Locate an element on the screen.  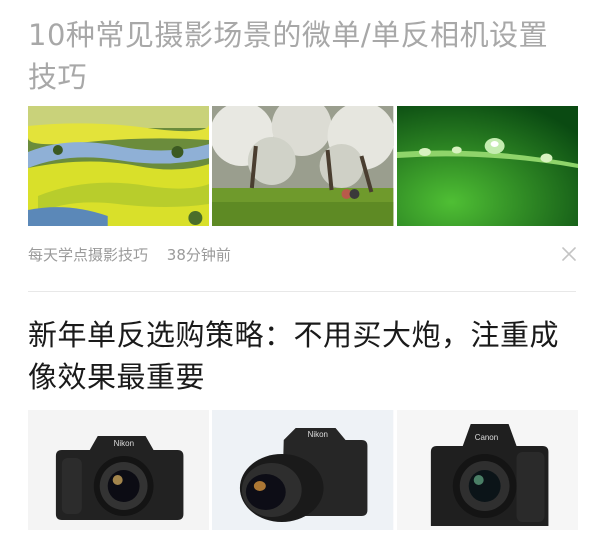
camera-brand-label: Canon is located at coordinates (485, 437).